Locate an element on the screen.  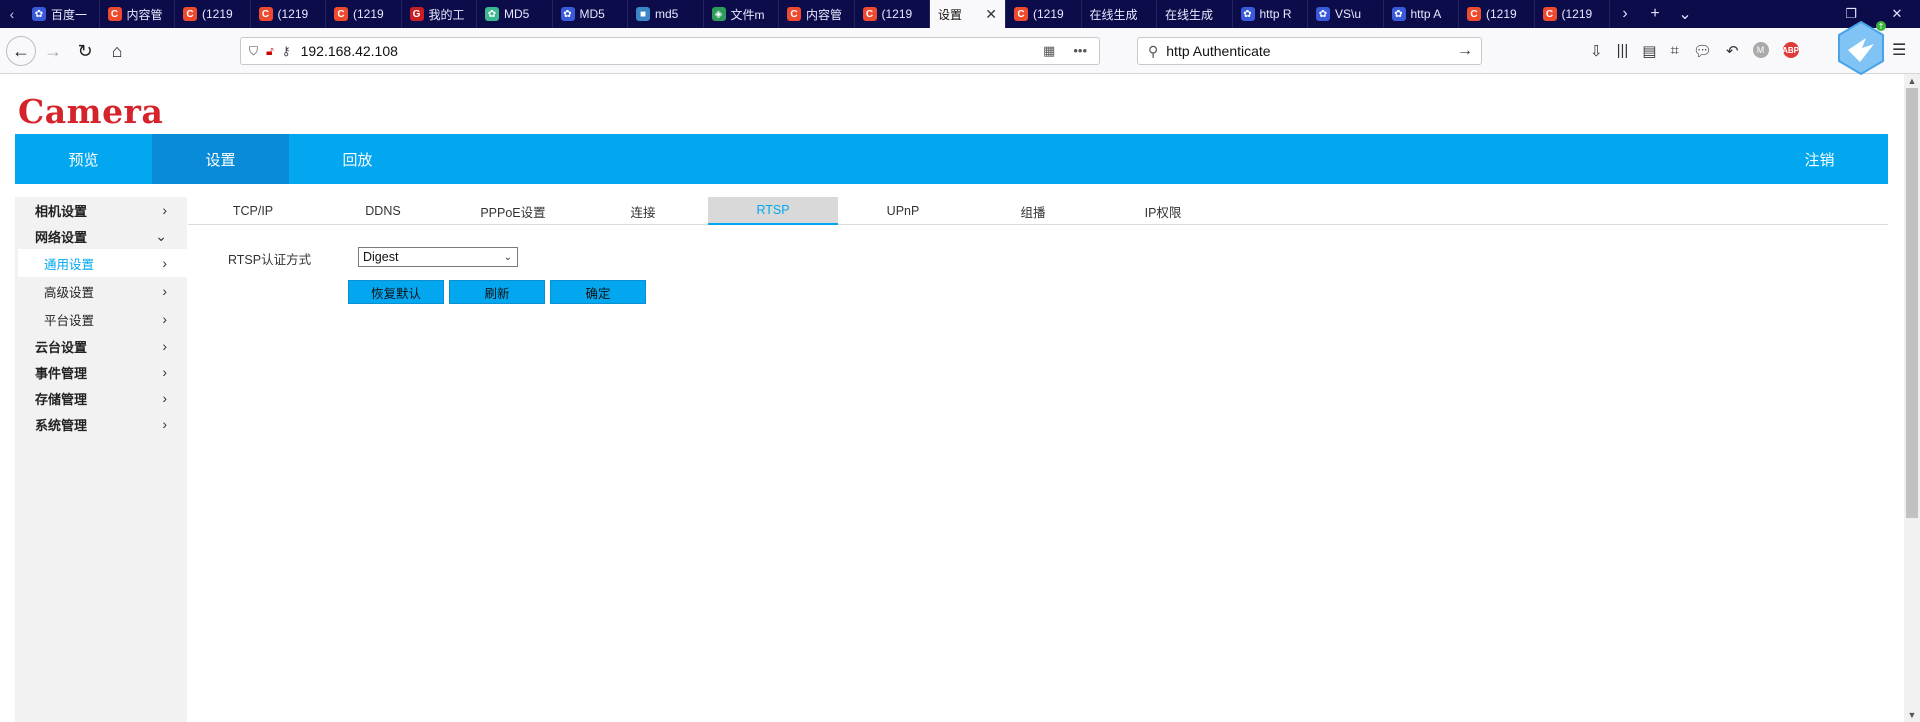
chat-icon: 💬︎ is located at coordinates (1702, 51).